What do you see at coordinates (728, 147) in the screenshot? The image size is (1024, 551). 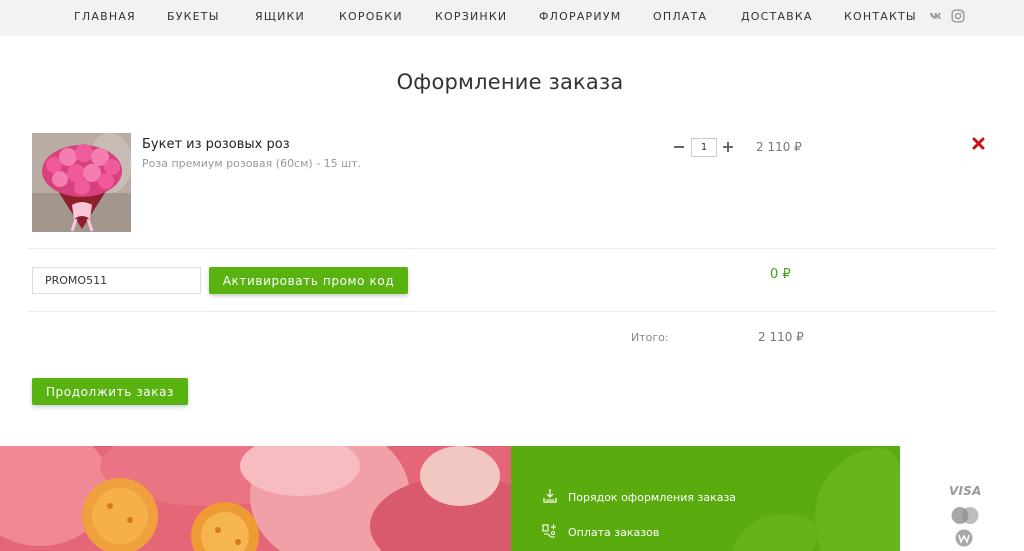 I see `quantity-increase-button` at bounding box center [728, 147].